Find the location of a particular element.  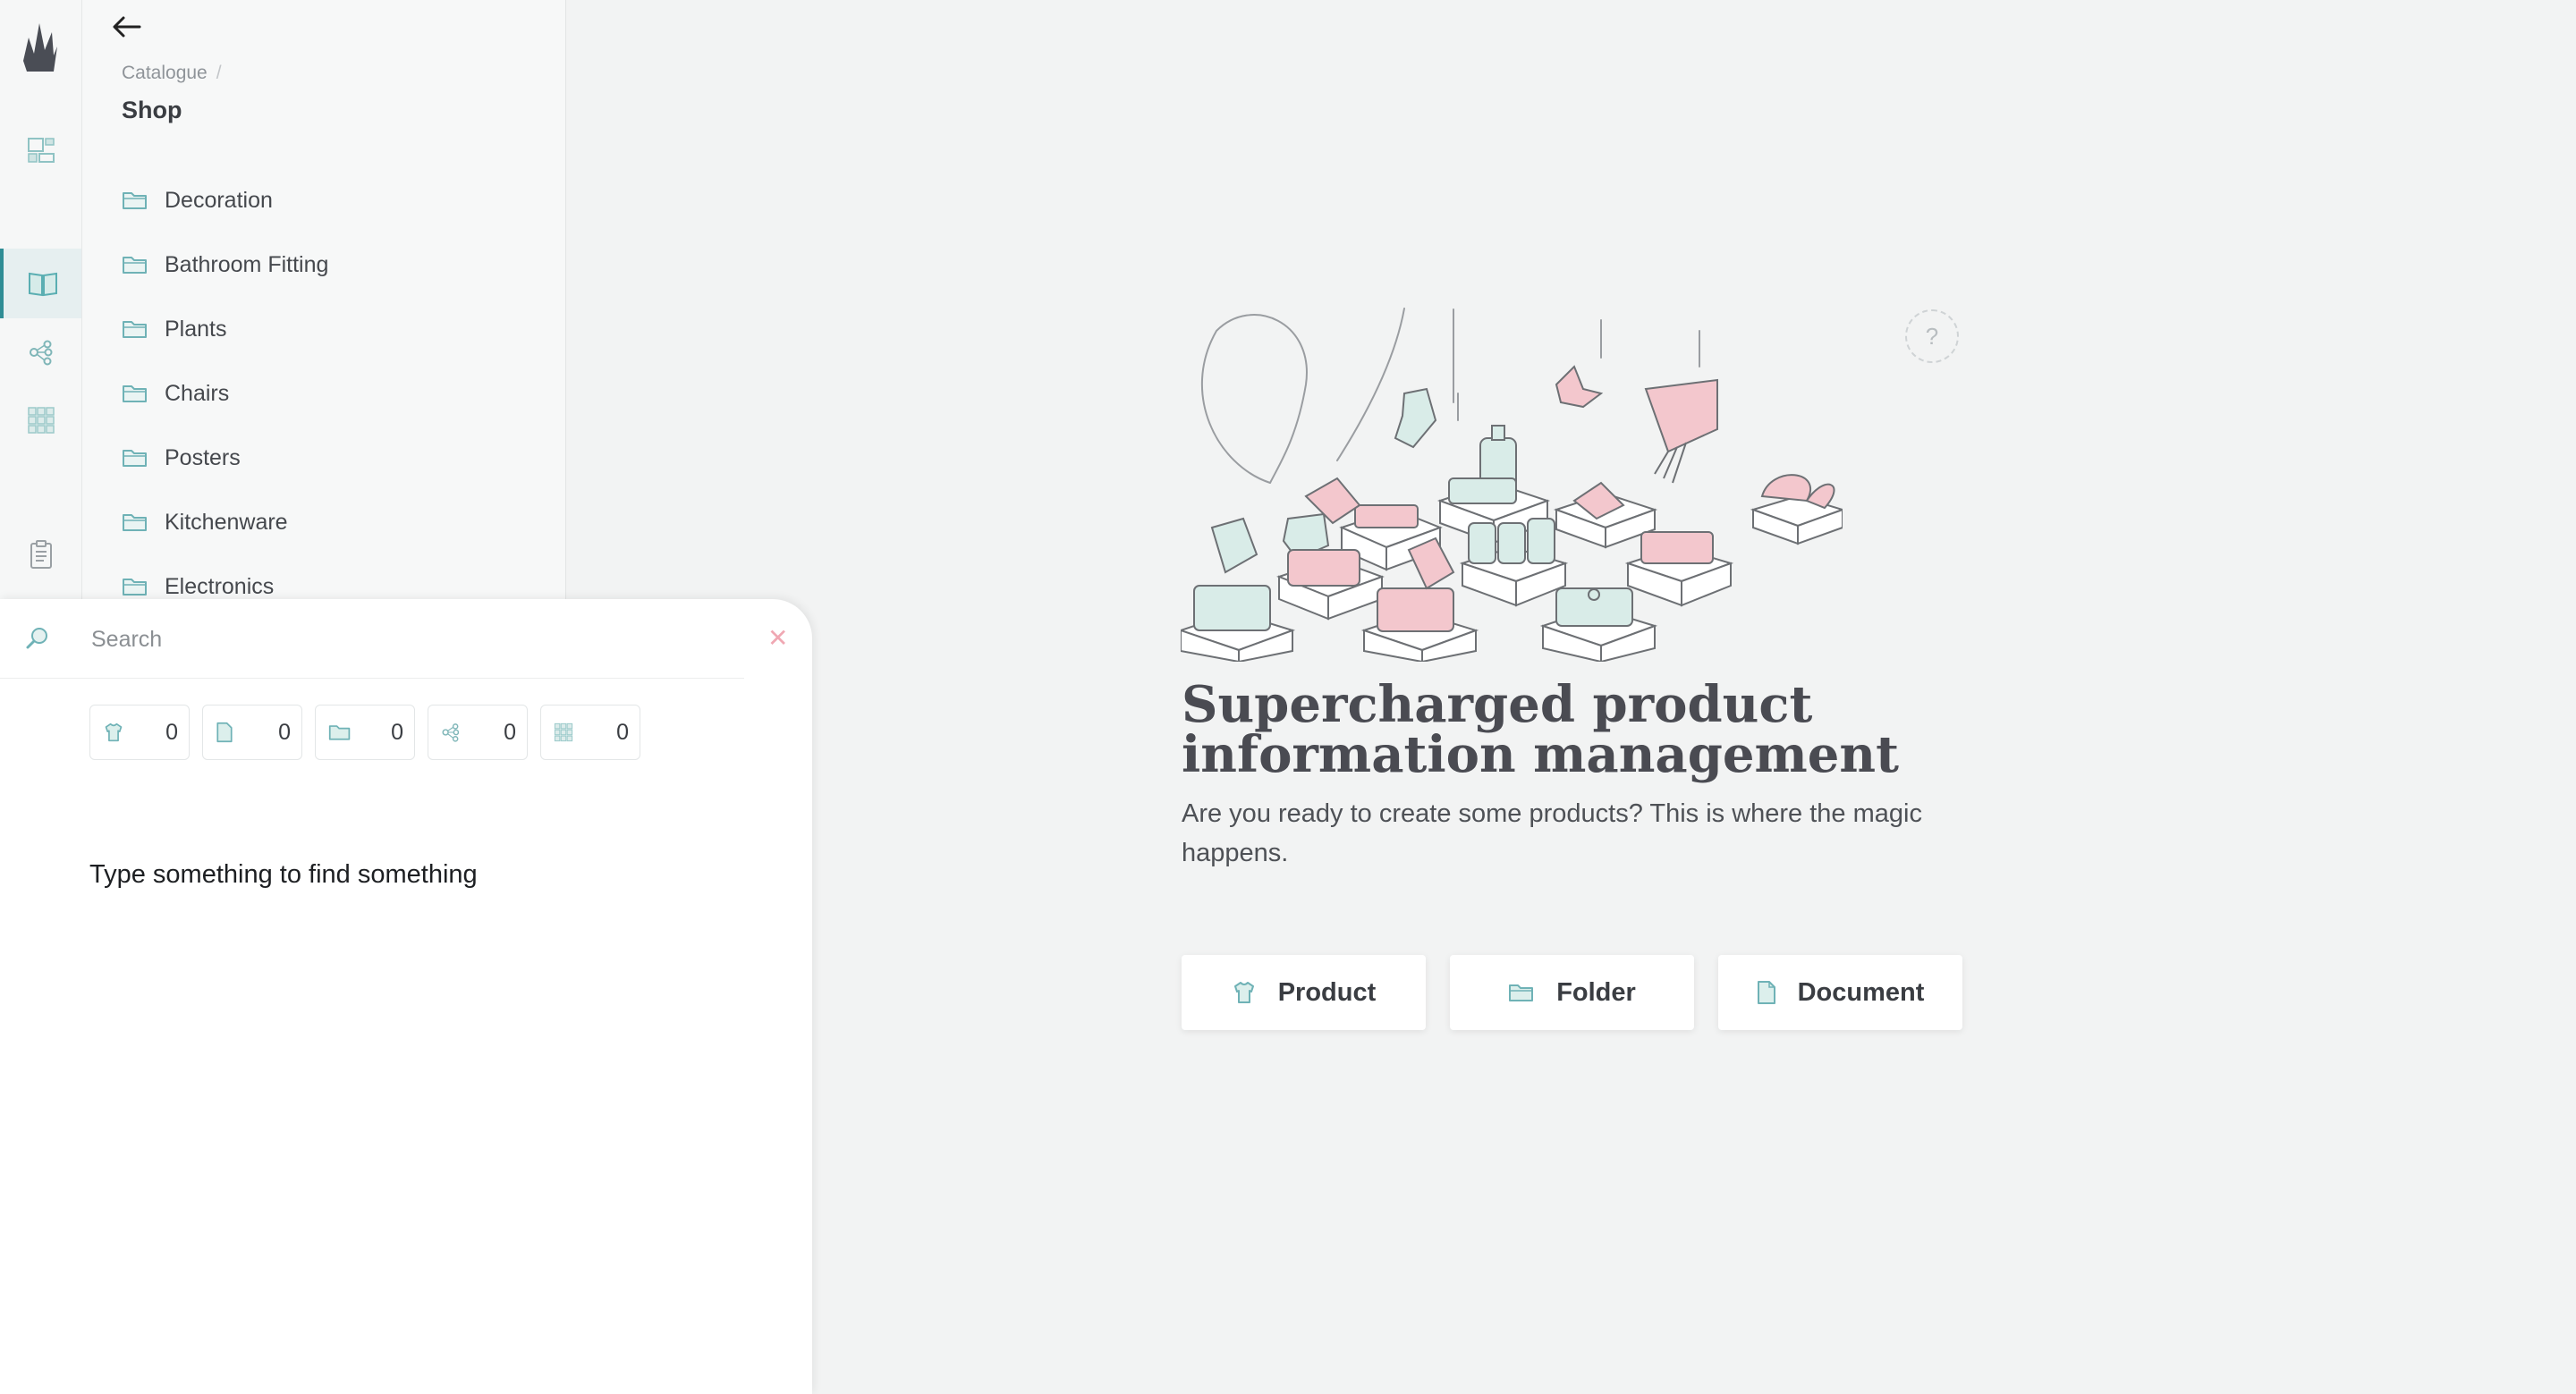

breadcrumb: Catalogue / is located at coordinates (172, 73).